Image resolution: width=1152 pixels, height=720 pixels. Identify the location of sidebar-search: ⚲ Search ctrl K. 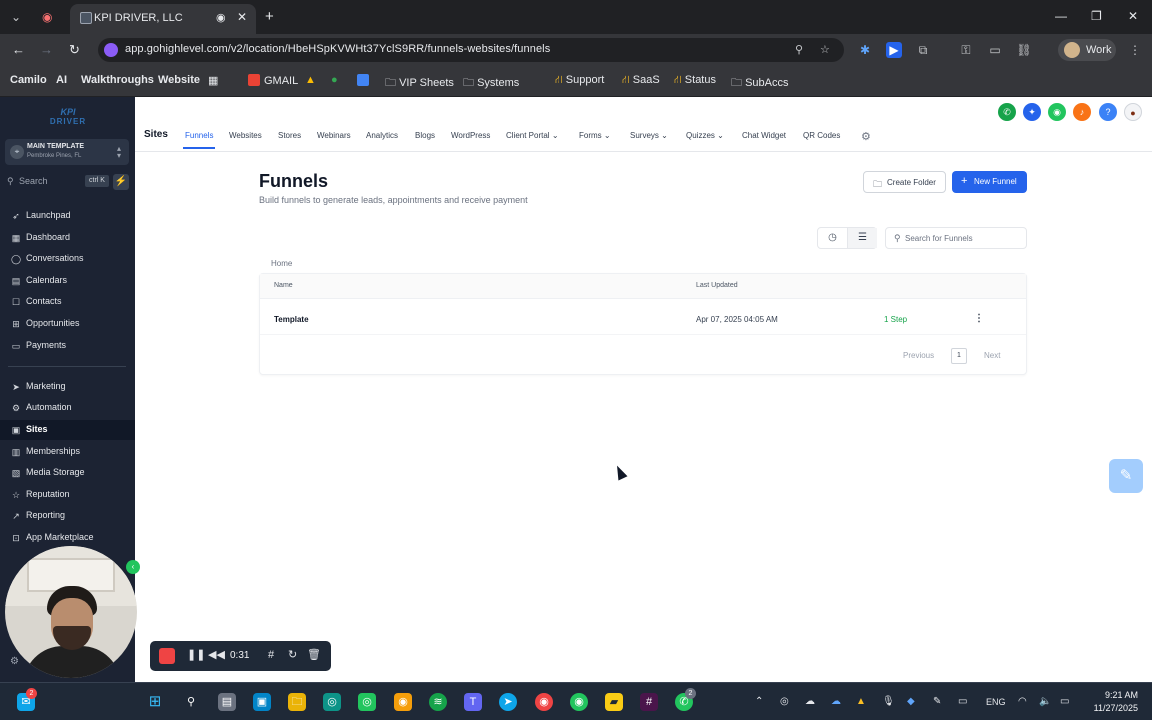
(57, 182).